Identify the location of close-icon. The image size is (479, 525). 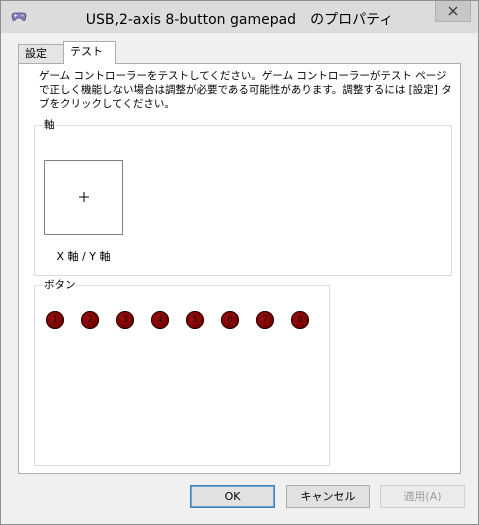
(453, 11).